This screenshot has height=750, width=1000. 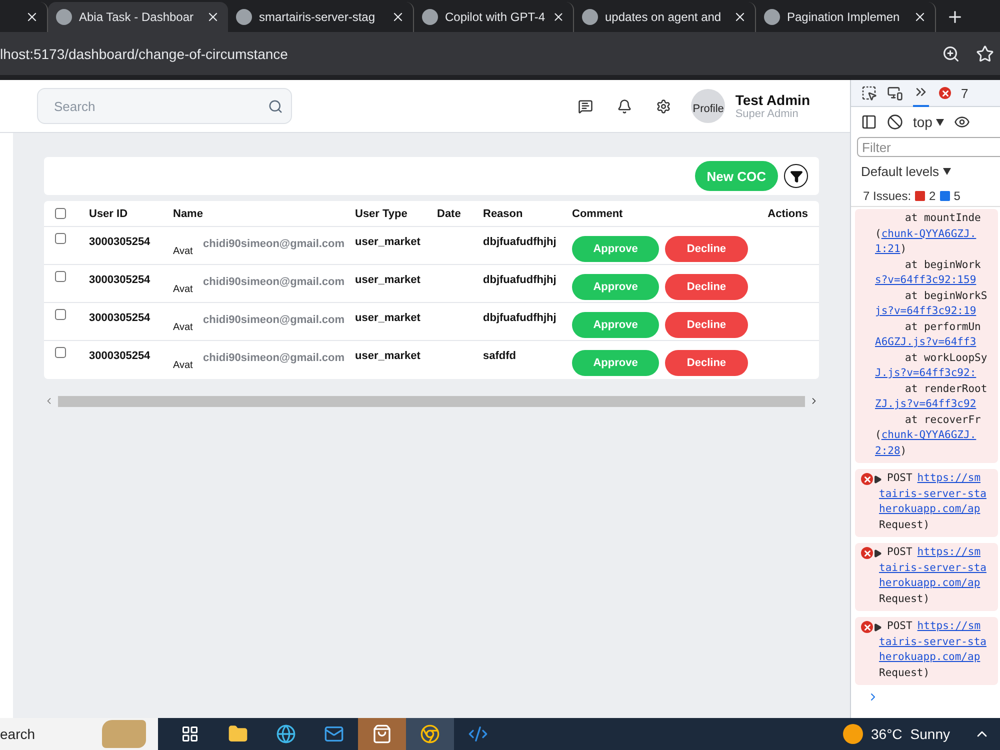 I want to click on source-link: J.js?v=64ff3c92:, so click(x=925, y=373).